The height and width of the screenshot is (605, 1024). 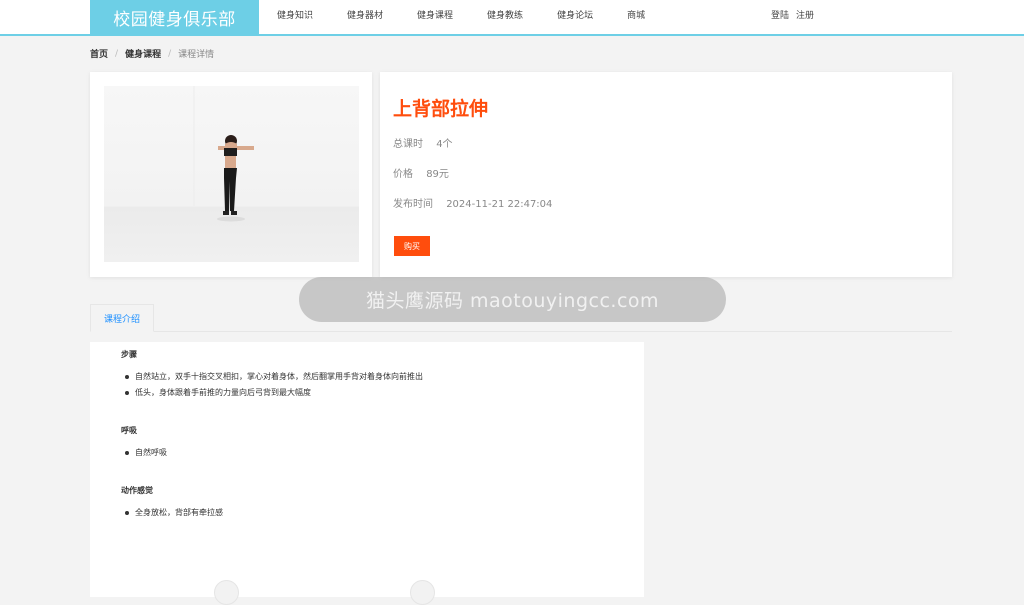 I want to click on list-item: 自然呼吸, so click(x=146, y=452).